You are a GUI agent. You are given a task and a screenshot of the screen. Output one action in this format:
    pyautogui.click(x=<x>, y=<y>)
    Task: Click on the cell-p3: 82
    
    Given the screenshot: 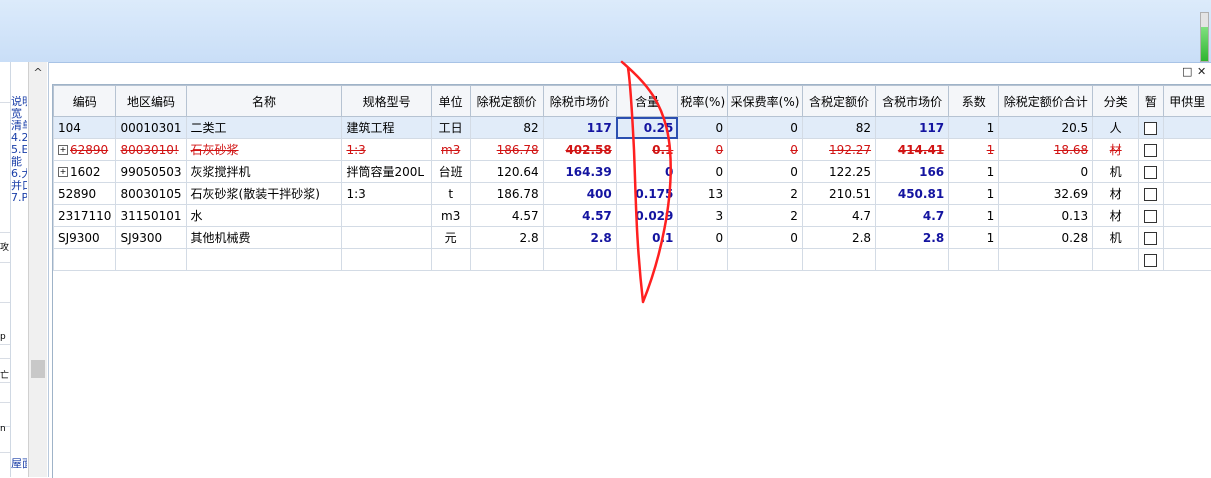 What is the action you would take?
    pyautogui.click(x=838, y=128)
    